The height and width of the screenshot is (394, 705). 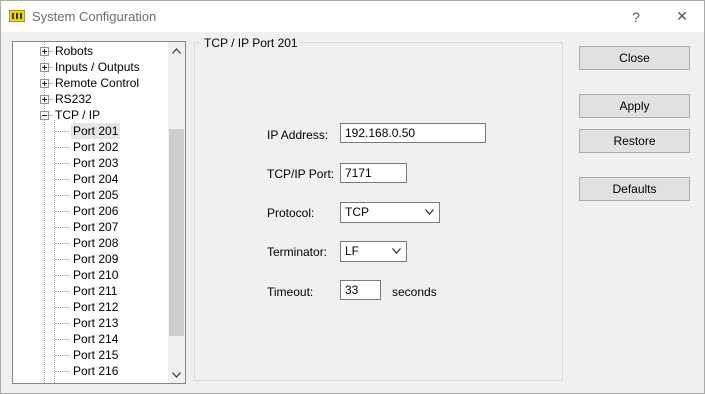 I want to click on tree-item-port: Port 210, so click(x=95, y=275).